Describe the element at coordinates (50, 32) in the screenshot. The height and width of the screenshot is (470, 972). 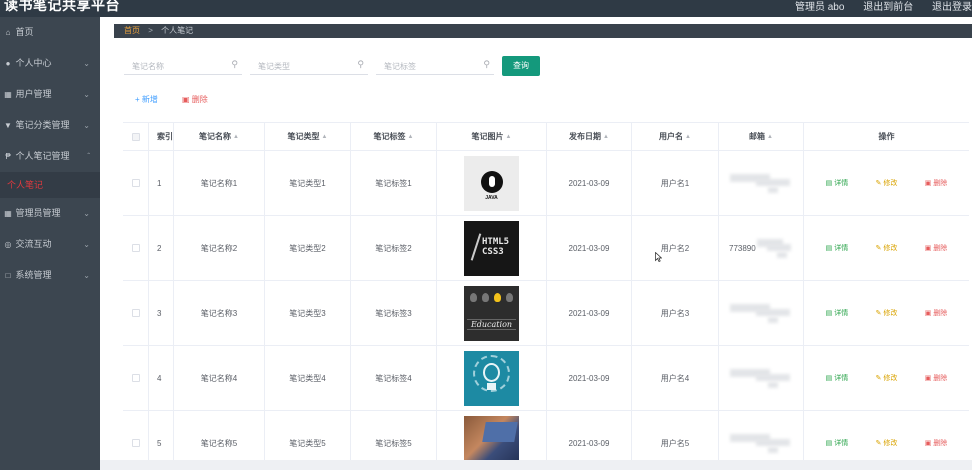
I see `sidebar-item-home: ⌂ 首页` at that location.